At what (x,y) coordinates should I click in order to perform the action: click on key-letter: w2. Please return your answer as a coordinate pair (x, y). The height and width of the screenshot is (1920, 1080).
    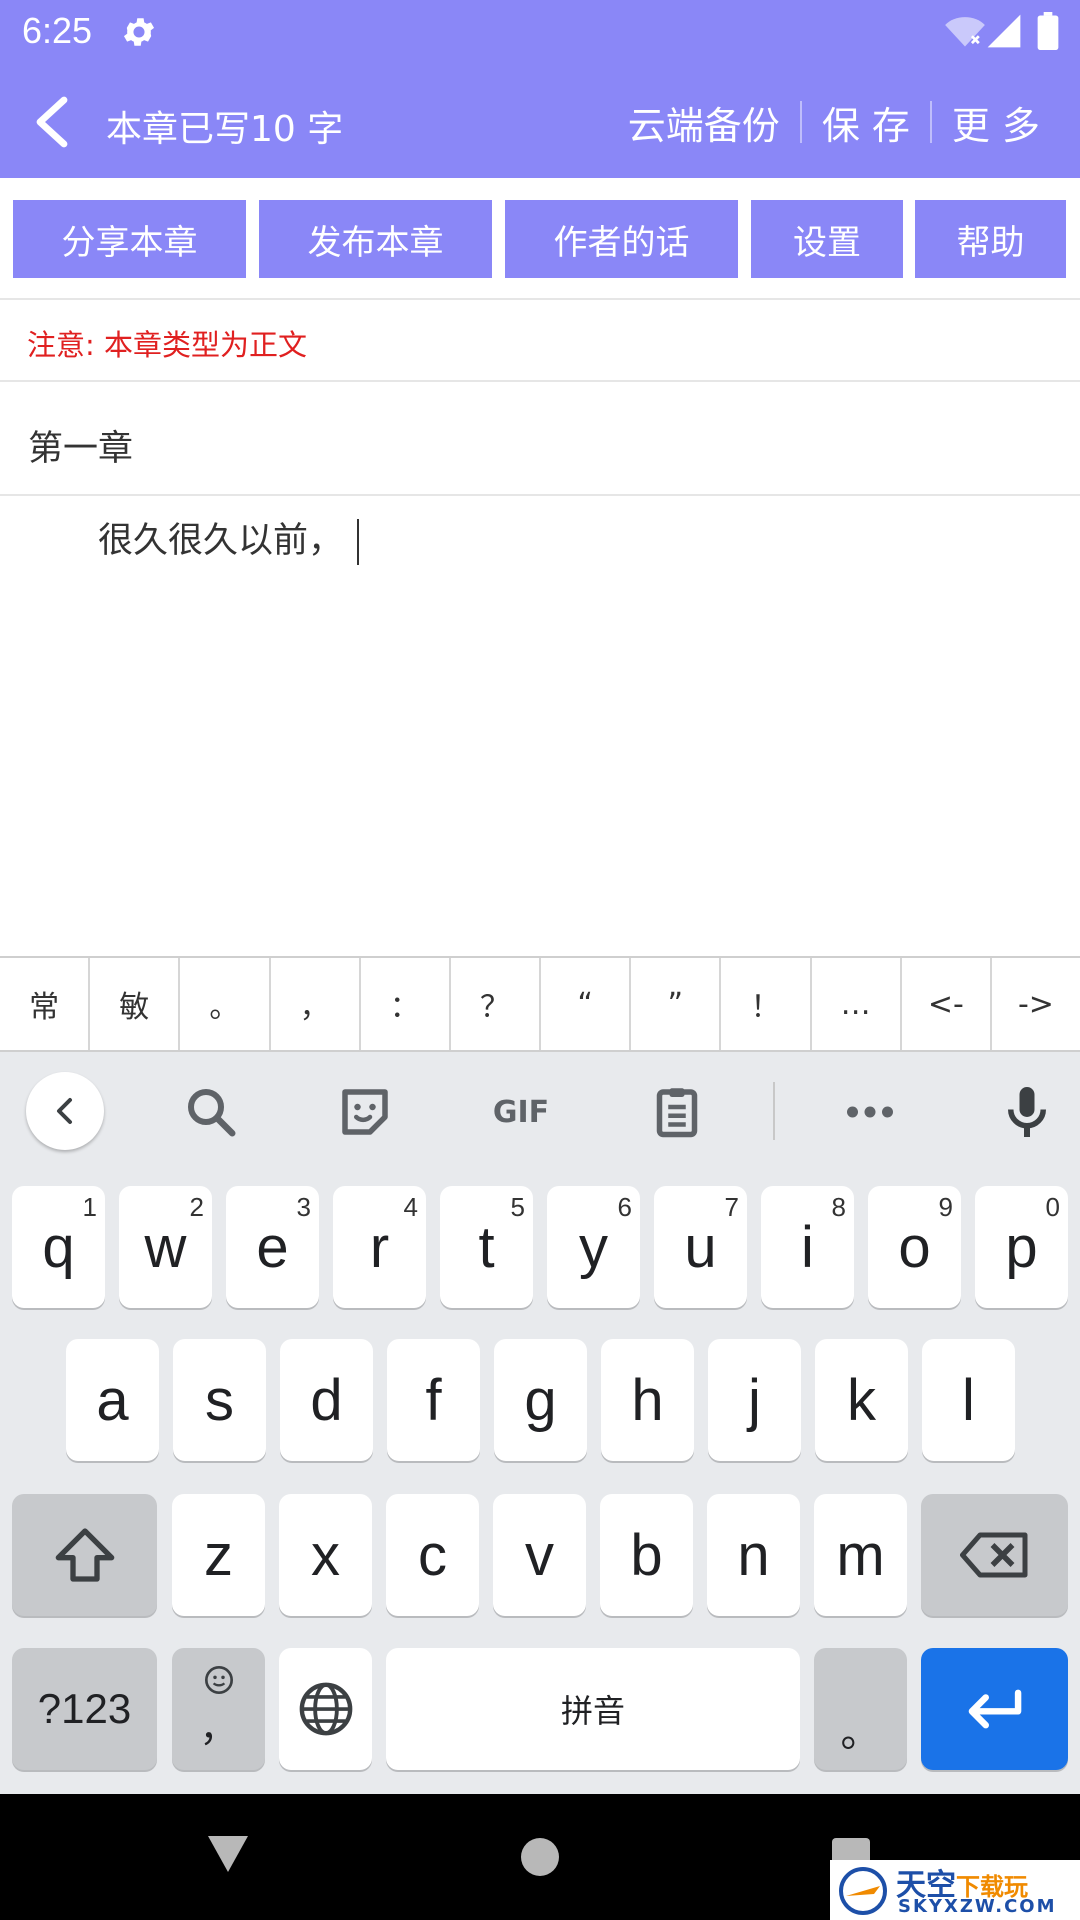
    Looking at the image, I should click on (165, 1247).